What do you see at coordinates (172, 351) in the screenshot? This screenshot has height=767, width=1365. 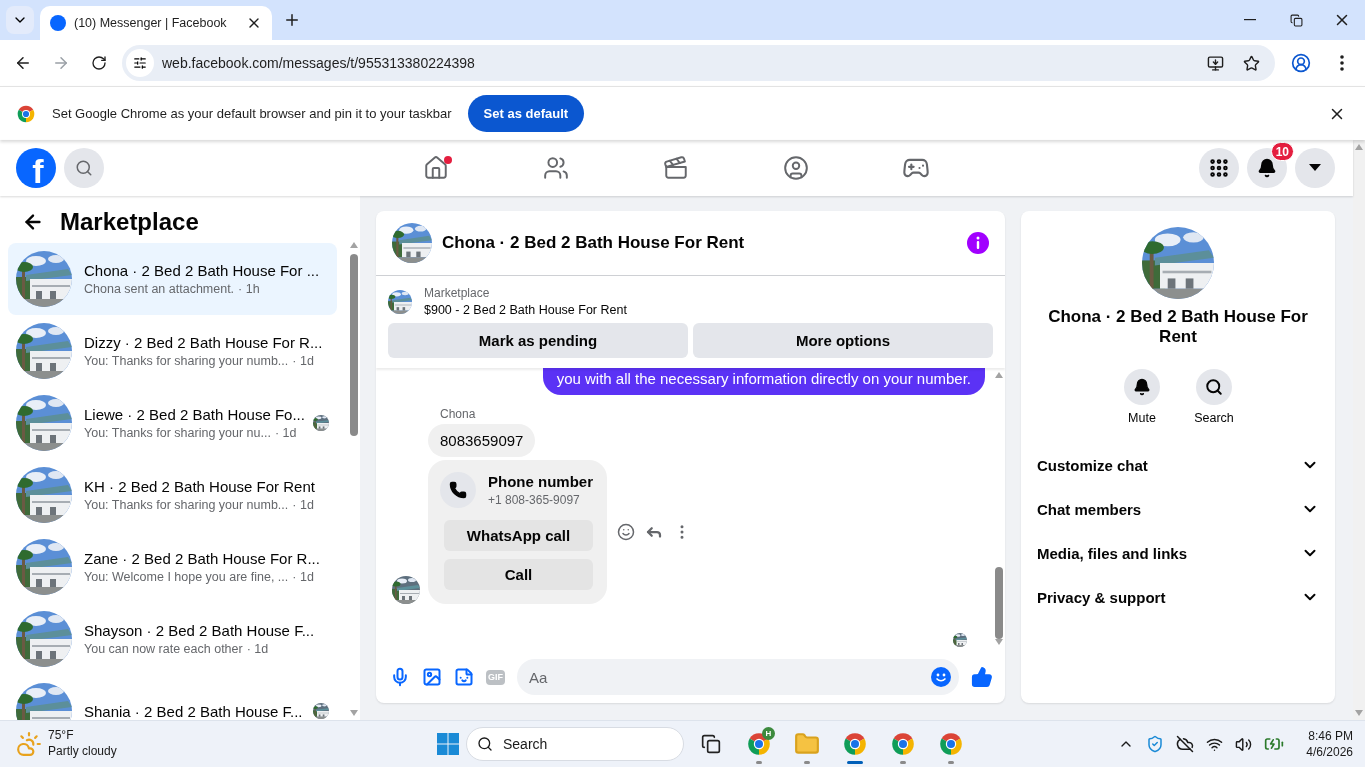 I see `conversation-item: Dizzy · 2 Bed 2 Bath House For R... You: Thanks for sharing your numb... · 1d` at bounding box center [172, 351].